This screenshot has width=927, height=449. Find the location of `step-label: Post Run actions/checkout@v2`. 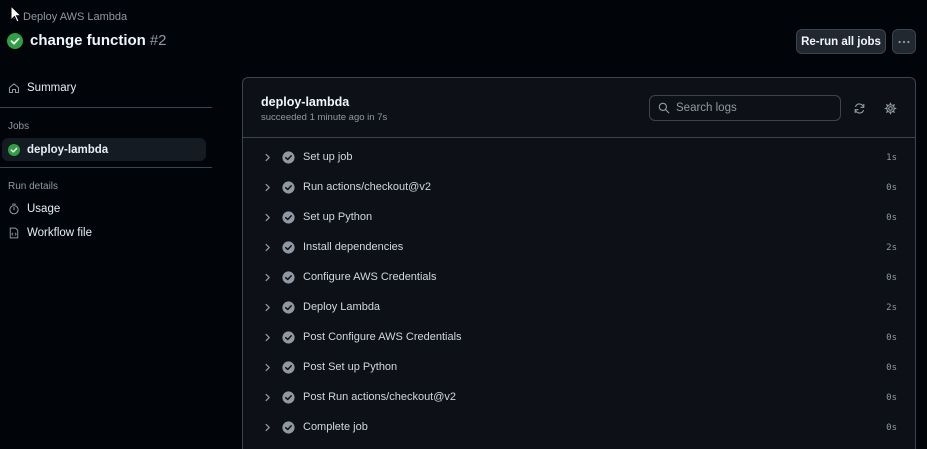

step-label: Post Run actions/checkout@v2 is located at coordinates (380, 397).